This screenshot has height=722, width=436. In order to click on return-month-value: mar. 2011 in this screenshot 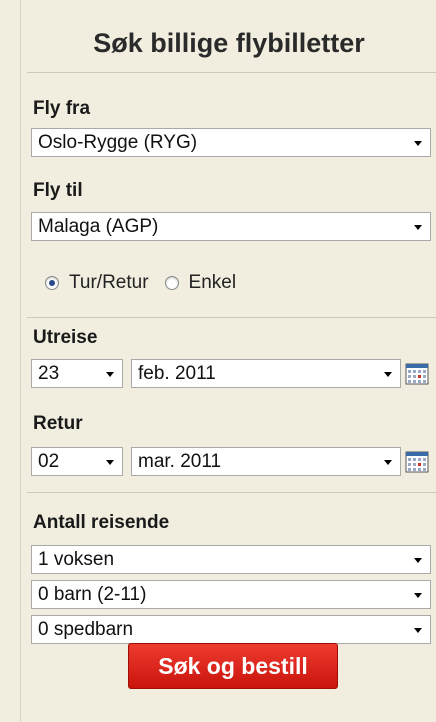, I will do `click(180, 461)`.